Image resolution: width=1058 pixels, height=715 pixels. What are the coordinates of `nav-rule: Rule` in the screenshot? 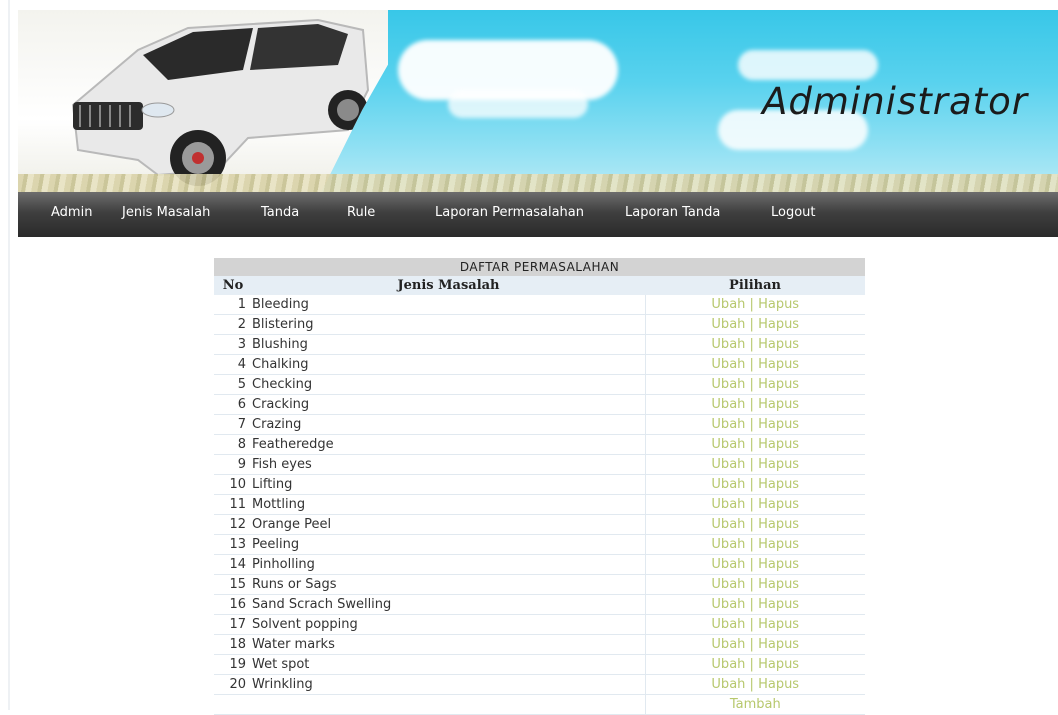 It's located at (361, 212).